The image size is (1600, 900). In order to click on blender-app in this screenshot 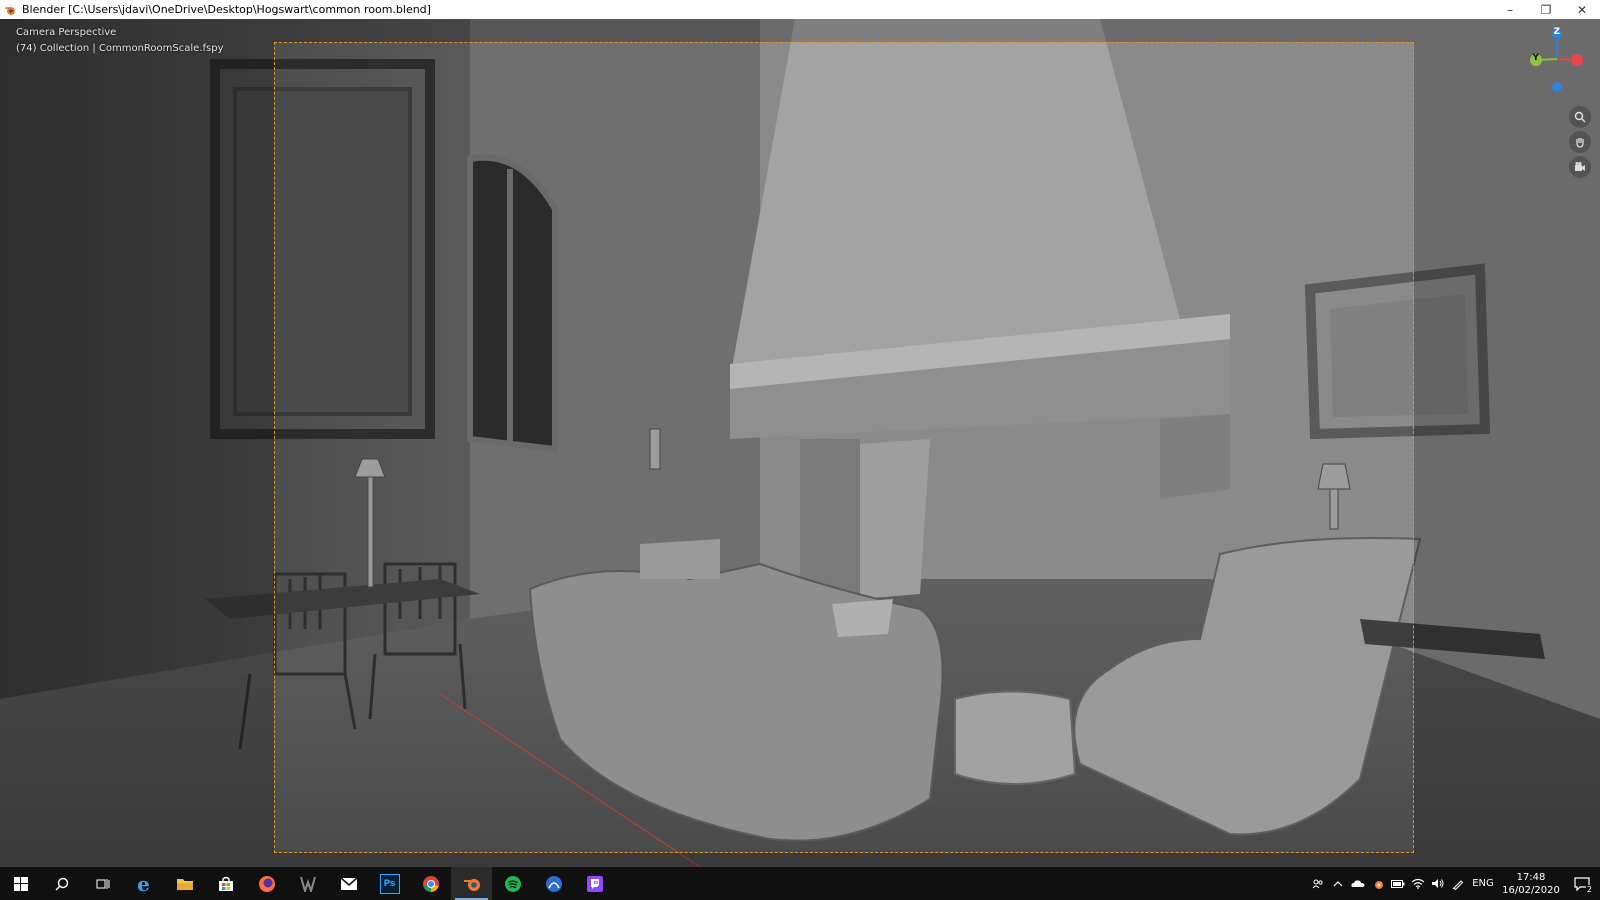, I will do `click(471, 883)`.